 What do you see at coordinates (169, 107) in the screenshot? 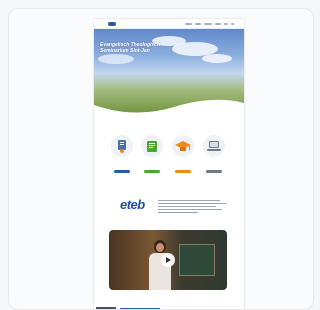
I see `hero-wave-divider` at bounding box center [169, 107].